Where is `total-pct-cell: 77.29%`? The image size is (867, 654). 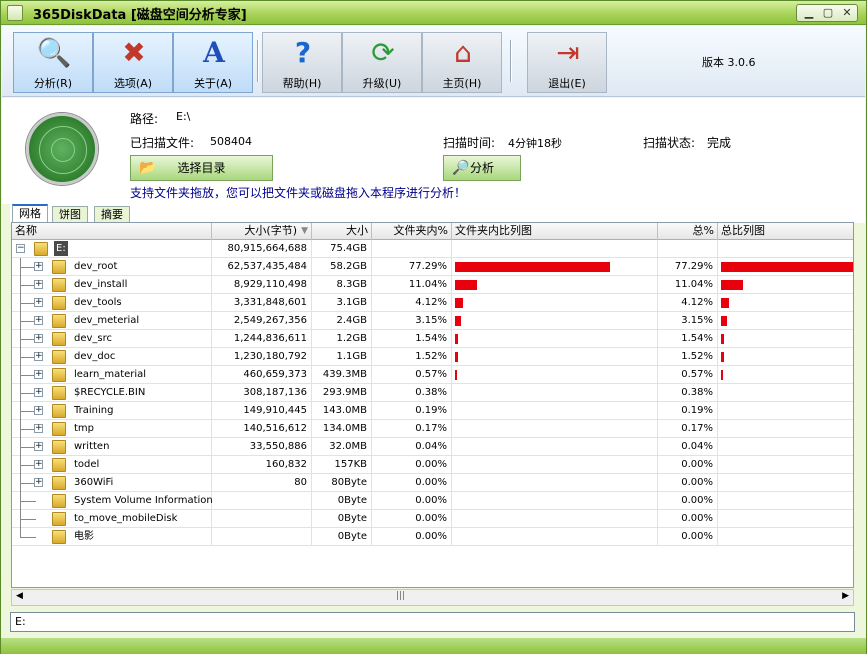
total-pct-cell: 77.29% is located at coordinates (688, 267).